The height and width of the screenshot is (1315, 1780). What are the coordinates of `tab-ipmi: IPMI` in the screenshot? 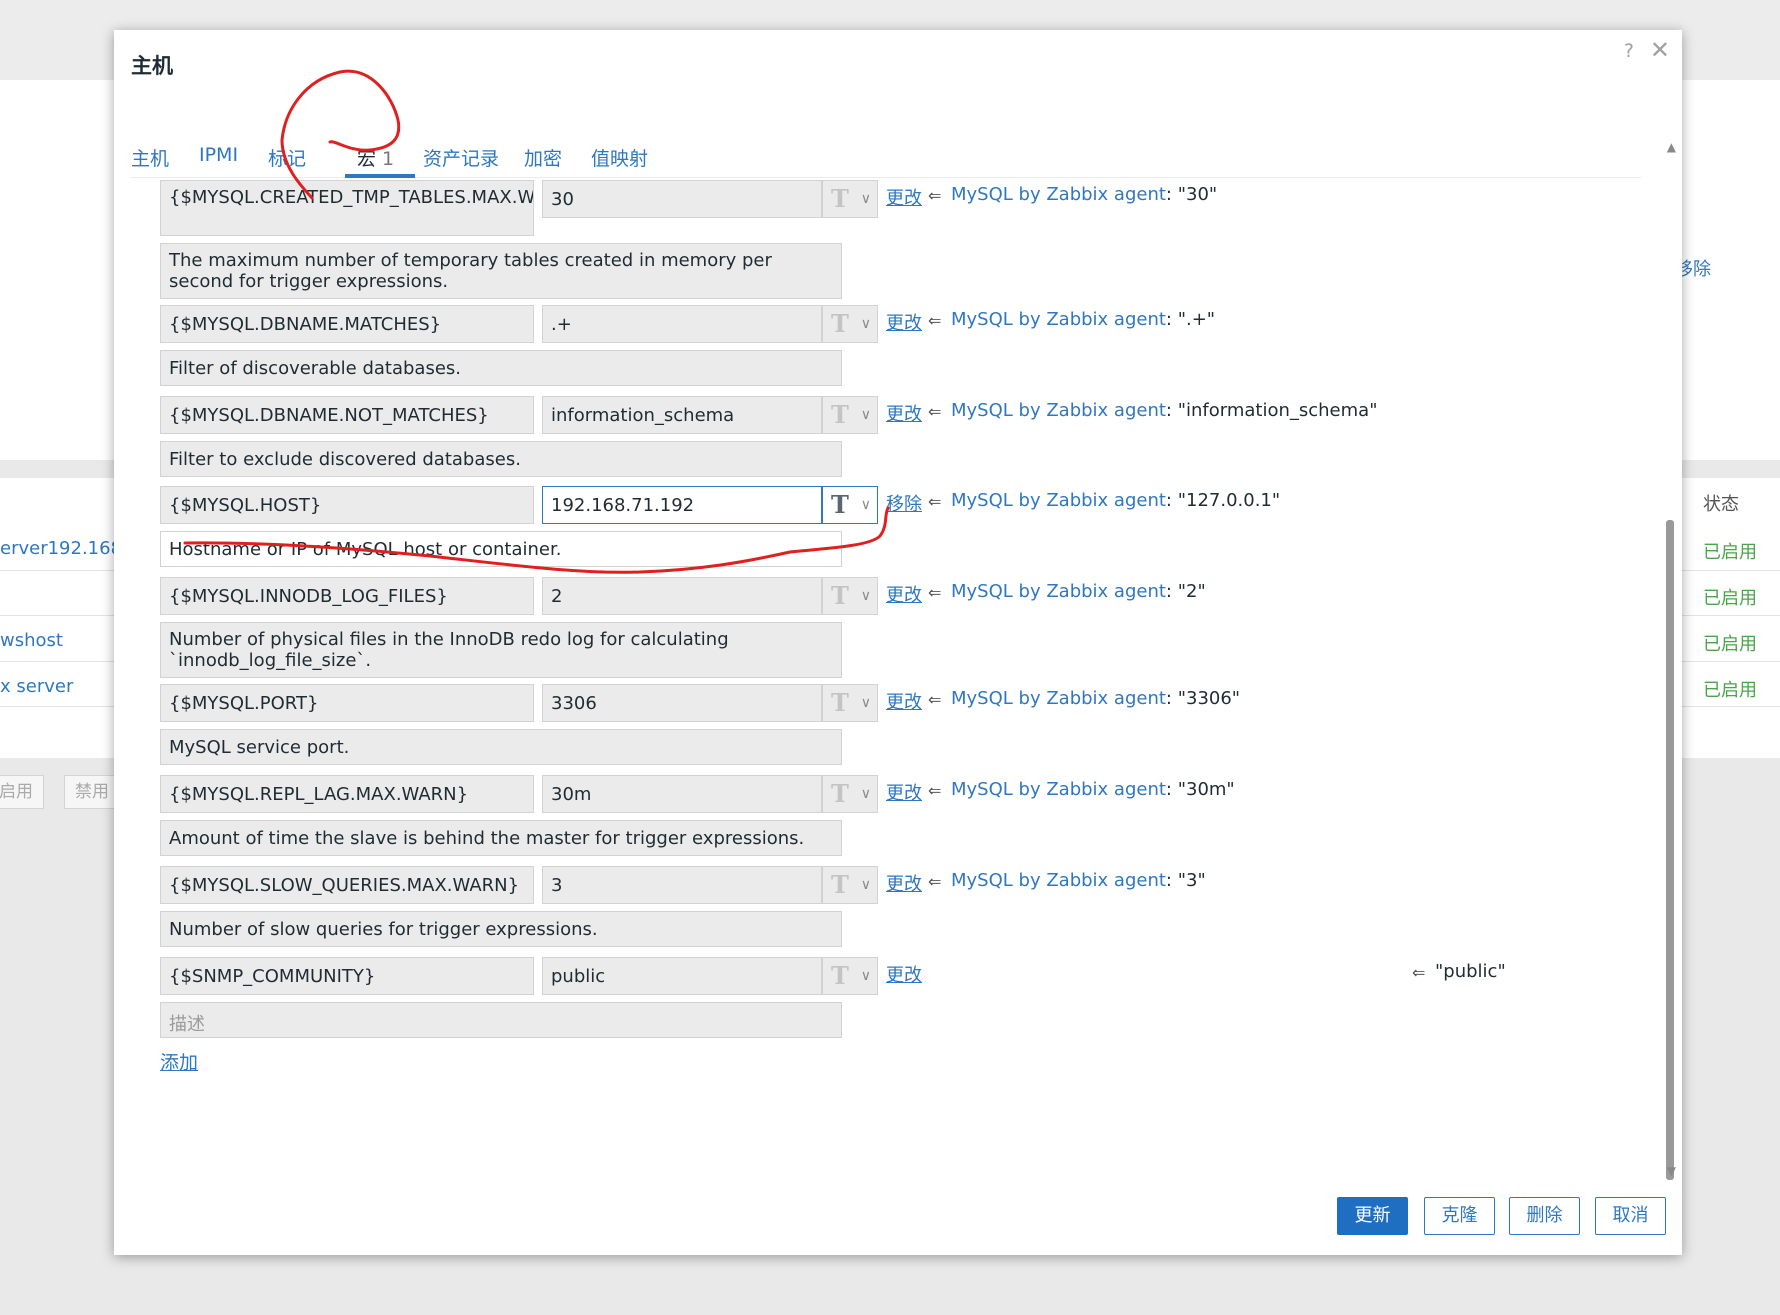 It's located at (218, 155).